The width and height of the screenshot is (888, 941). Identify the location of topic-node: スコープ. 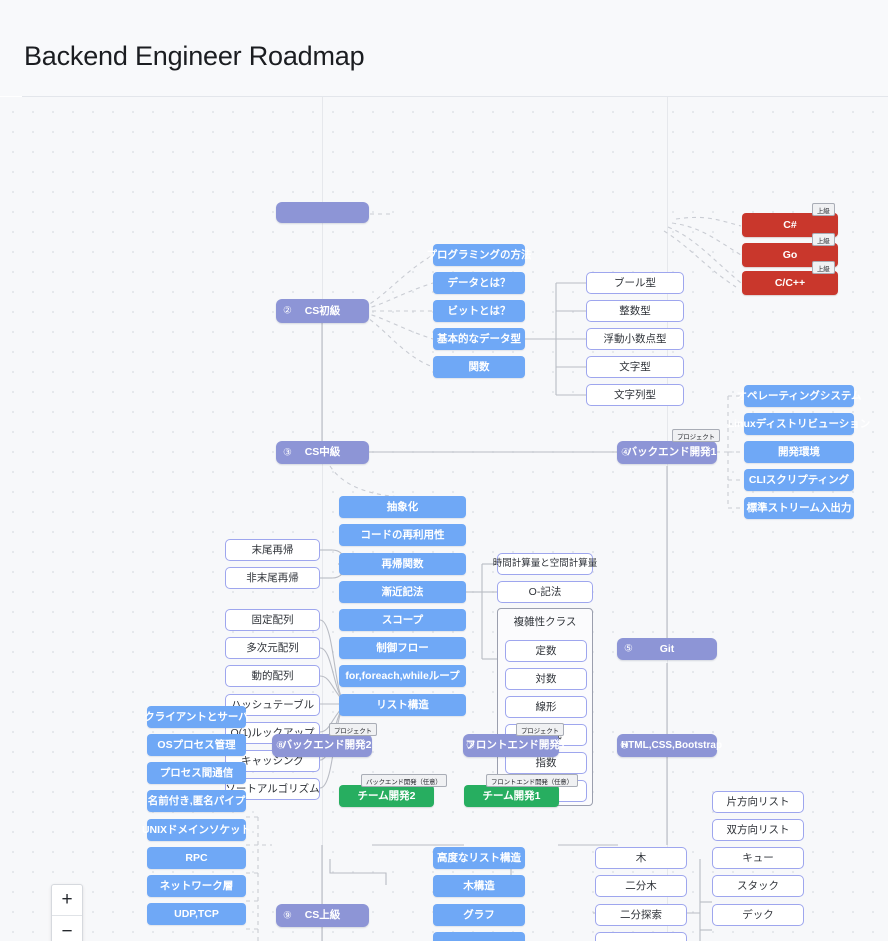
(402, 620).